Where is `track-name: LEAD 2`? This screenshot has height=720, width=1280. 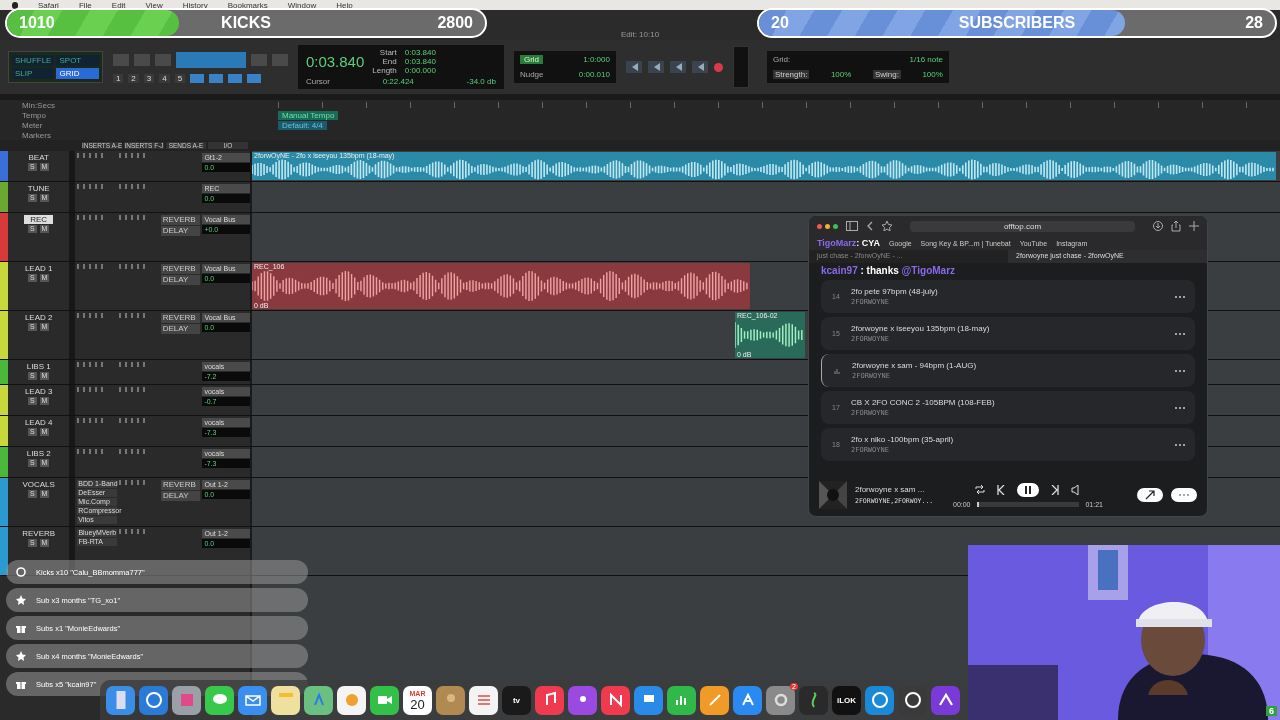 track-name: LEAD 2 is located at coordinates (38, 317).